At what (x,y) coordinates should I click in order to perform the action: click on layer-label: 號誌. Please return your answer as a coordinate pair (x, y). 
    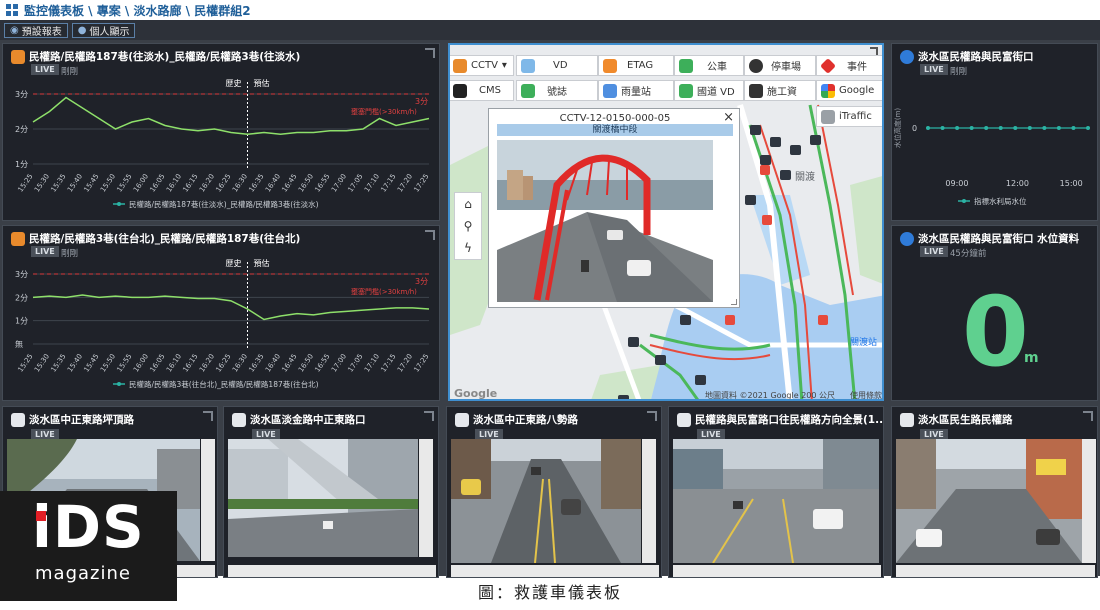
    Looking at the image, I should click on (557, 92).